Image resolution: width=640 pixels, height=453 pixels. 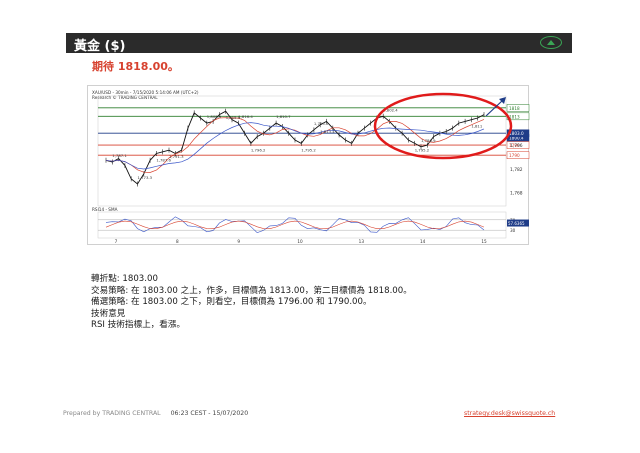 I want to click on price-tag-label: 1790, so click(x=514, y=155).